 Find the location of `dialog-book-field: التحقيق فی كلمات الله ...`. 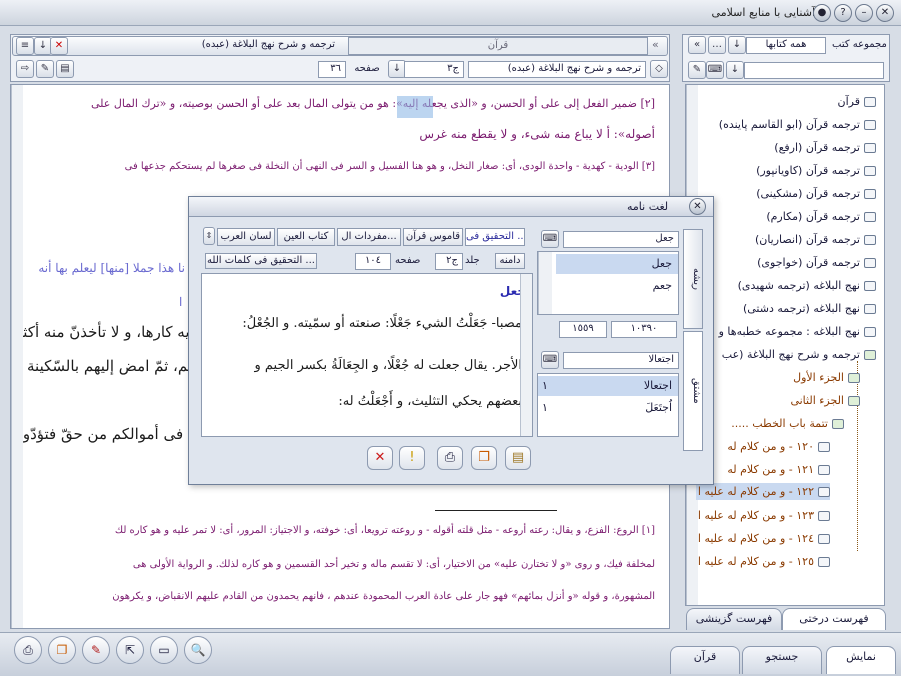

dialog-book-field: التحقيق فی كلمات الله ... is located at coordinates (261, 261).